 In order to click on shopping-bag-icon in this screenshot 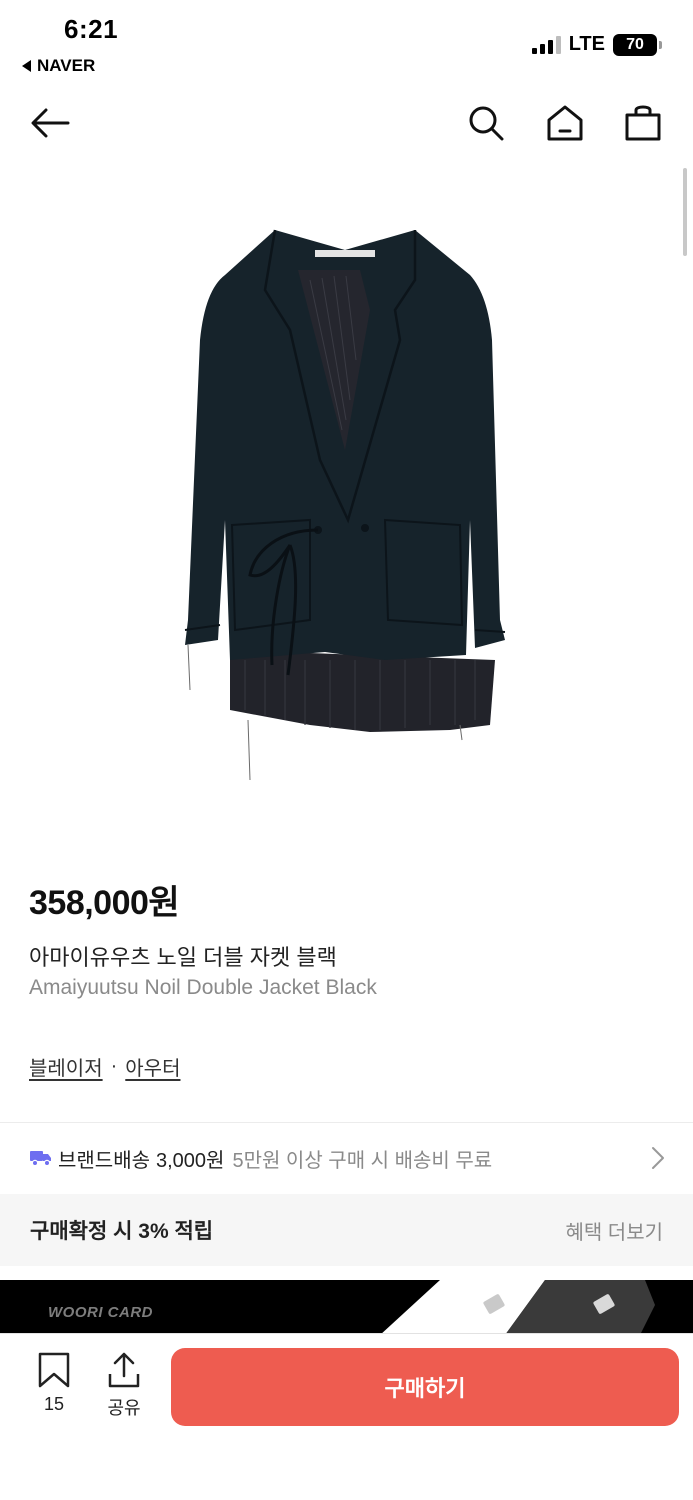, I will do `click(643, 123)`.